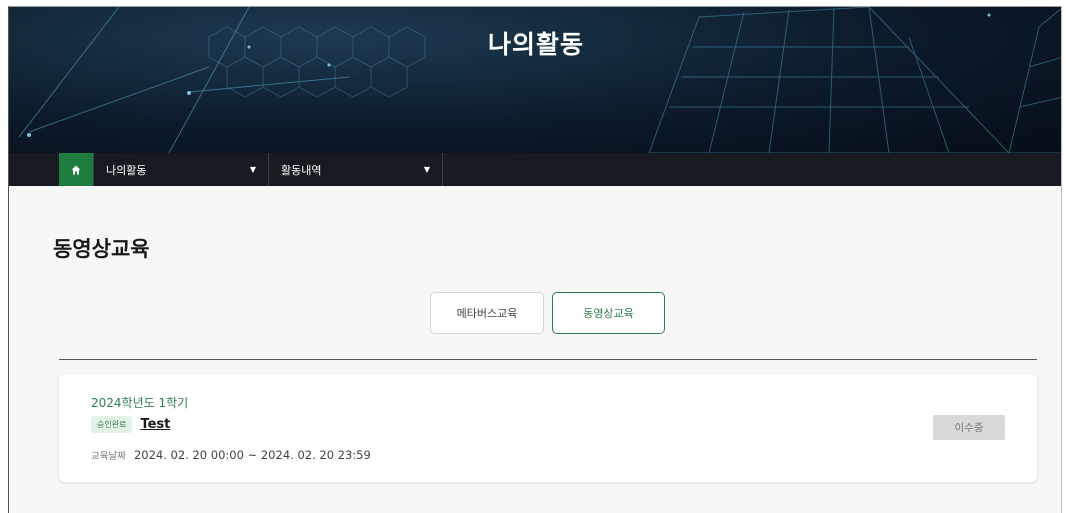 The height and width of the screenshot is (513, 1066). I want to click on nav-dropdown-label: 활동내역, so click(301, 170).